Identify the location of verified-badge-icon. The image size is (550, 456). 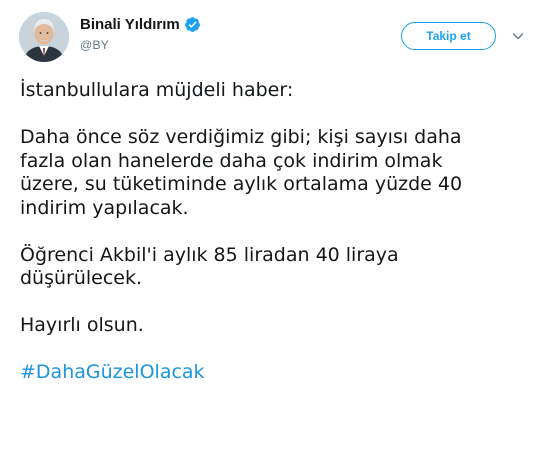
(192, 24).